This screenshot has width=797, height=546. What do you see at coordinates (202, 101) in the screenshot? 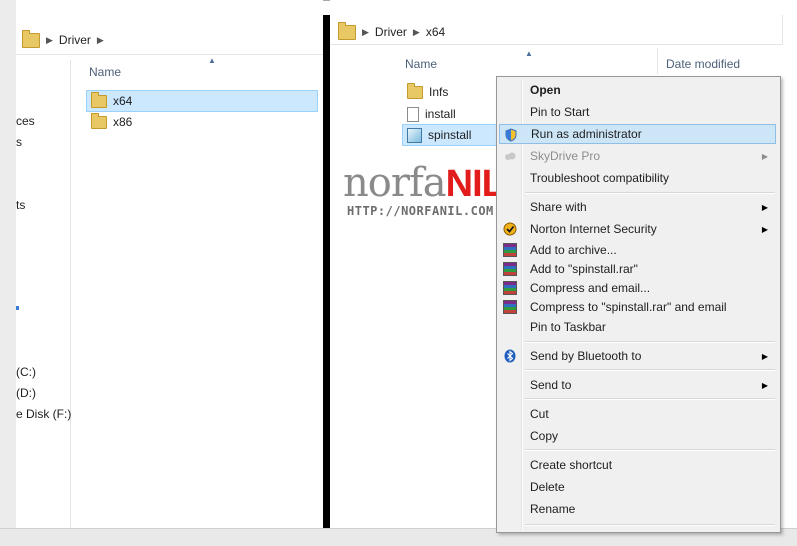
I see `file-row-x64: x64` at bounding box center [202, 101].